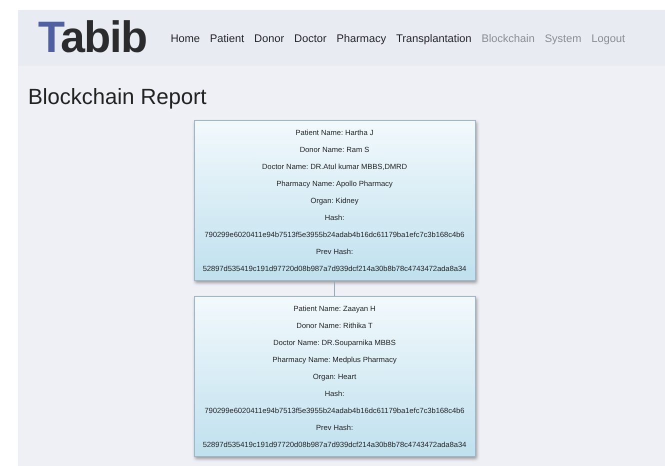 The height and width of the screenshot is (466, 665). I want to click on nav-link: Doctor, so click(310, 39).